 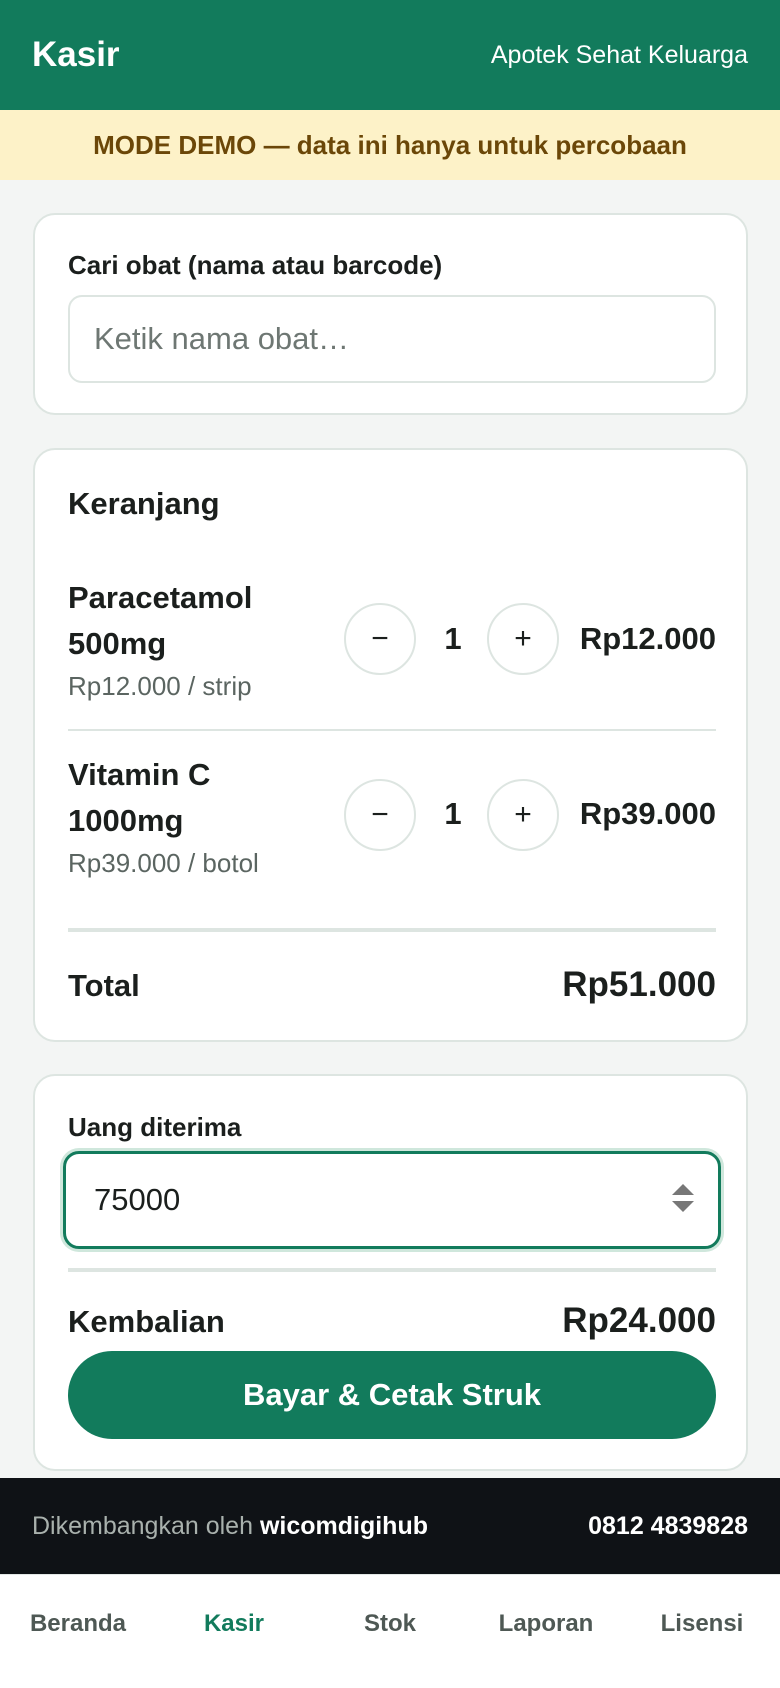 What do you see at coordinates (702, 1631) in the screenshot?
I see `nav-tab-lisensi: Lisensi` at bounding box center [702, 1631].